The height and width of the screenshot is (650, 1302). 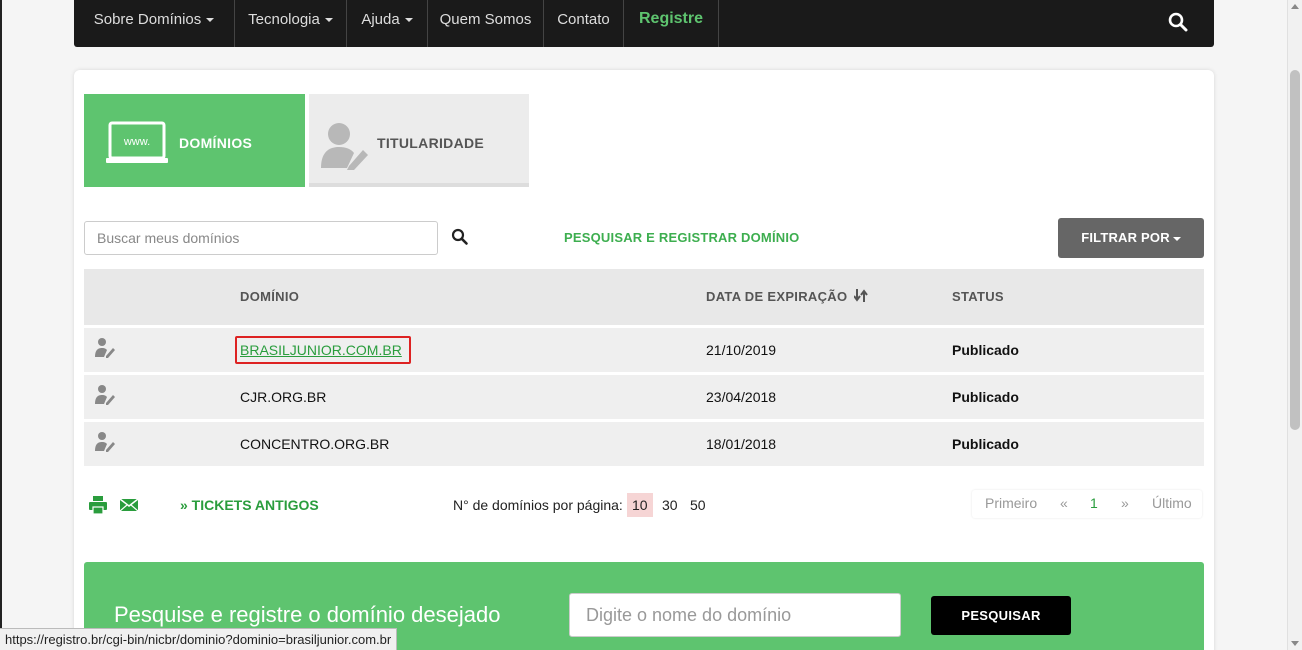 I want to click on per-page-option-10: 10, so click(x=640, y=505).